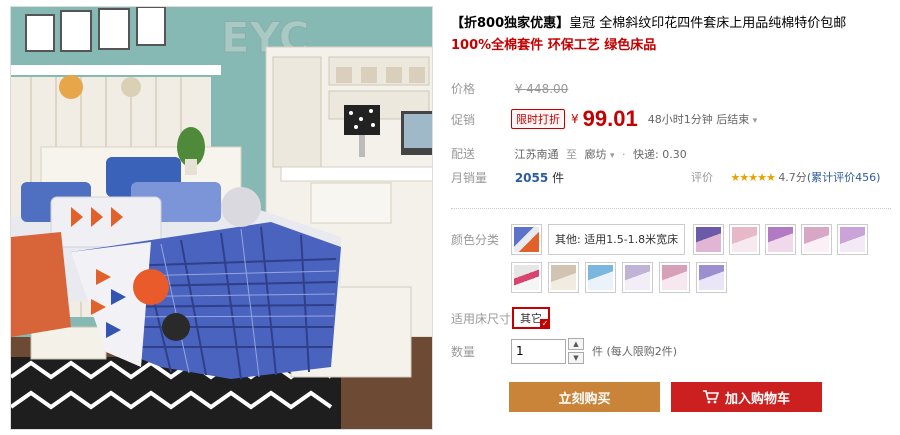 This screenshot has height=435, width=900. I want to click on title-promo-tag: 【折800独家优惠】, so click(510, 23).